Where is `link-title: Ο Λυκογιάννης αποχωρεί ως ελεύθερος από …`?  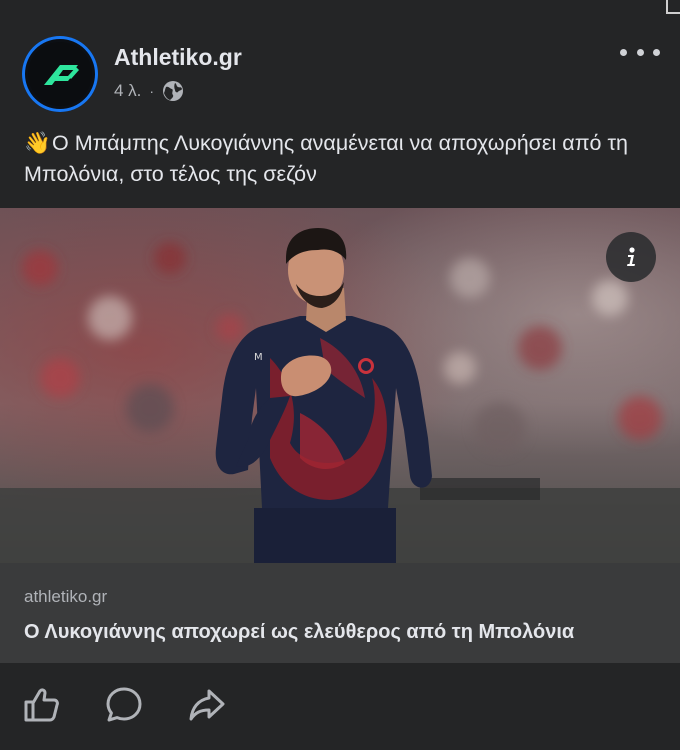 link-title: Ο Λυκογιάννης αποχωρεί ως ελεύθερος από … is located at coordinates (299, 632).